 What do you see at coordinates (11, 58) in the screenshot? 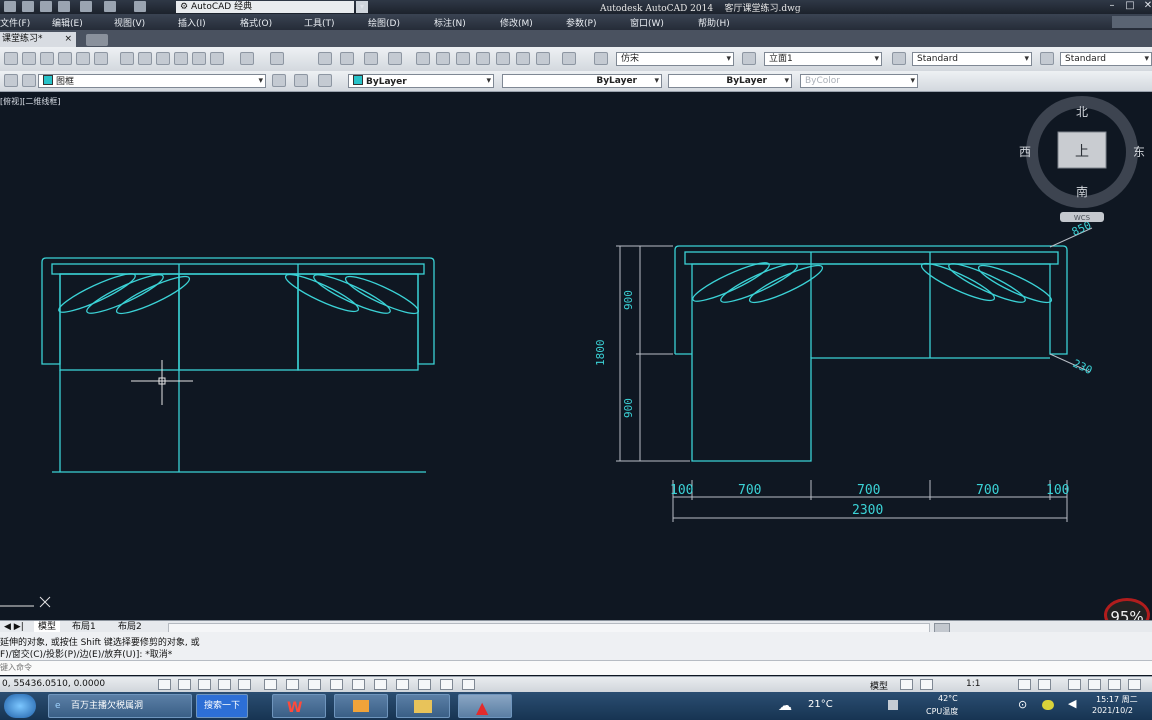
I see `new-icon` at bounding box center [11, 58].